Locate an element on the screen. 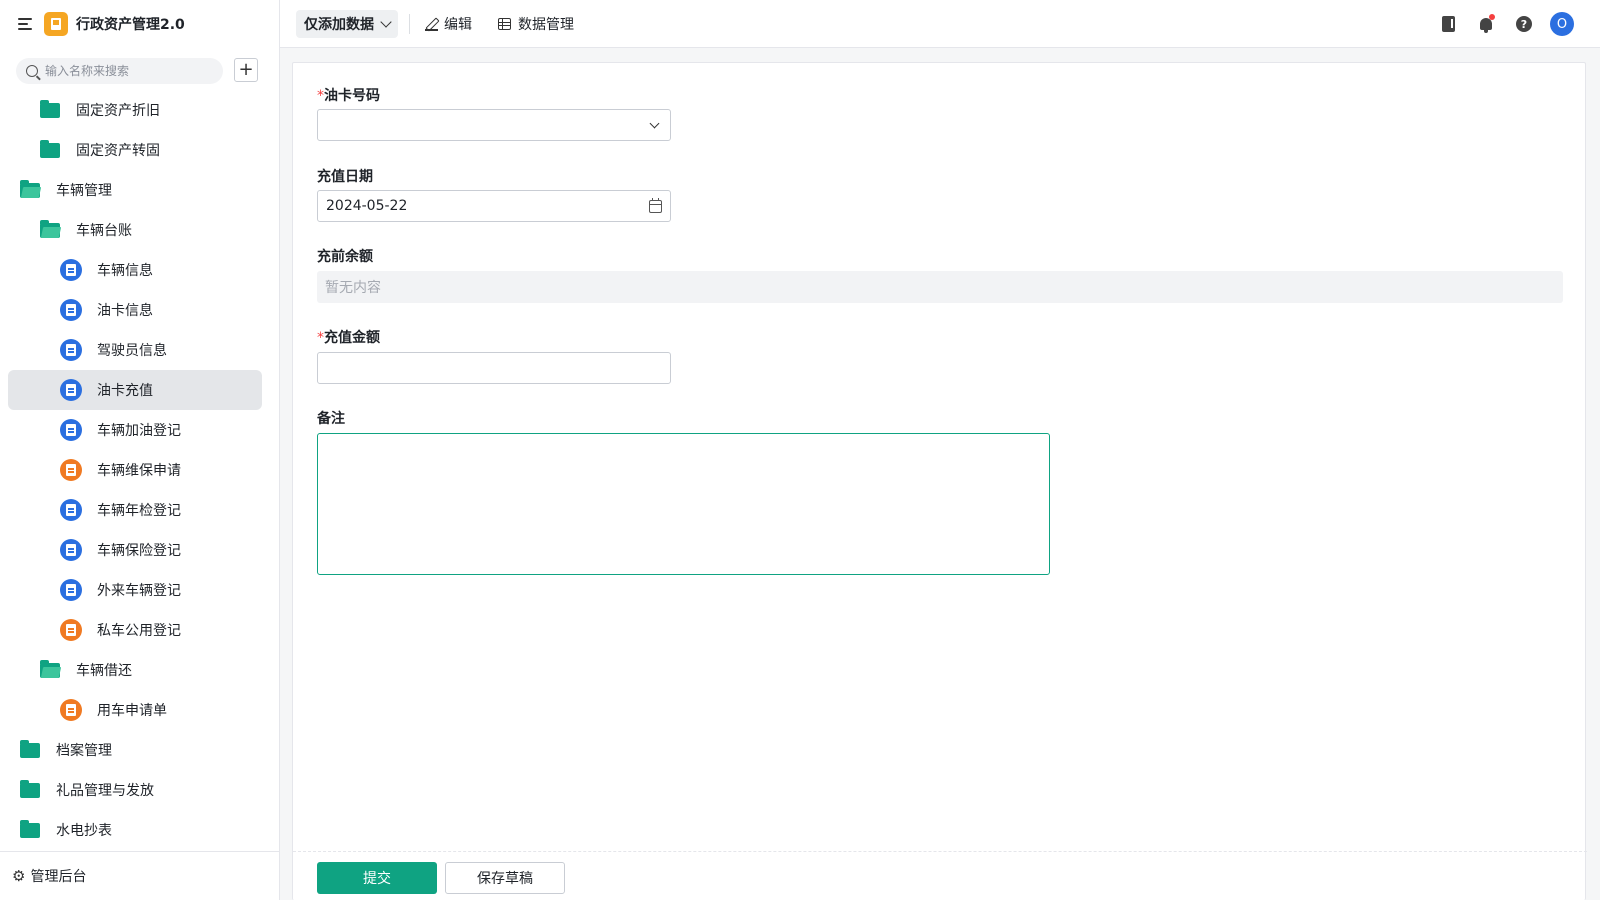  sidebar-item-label: 车辆保险登记 is located at coordinates (139, 551).